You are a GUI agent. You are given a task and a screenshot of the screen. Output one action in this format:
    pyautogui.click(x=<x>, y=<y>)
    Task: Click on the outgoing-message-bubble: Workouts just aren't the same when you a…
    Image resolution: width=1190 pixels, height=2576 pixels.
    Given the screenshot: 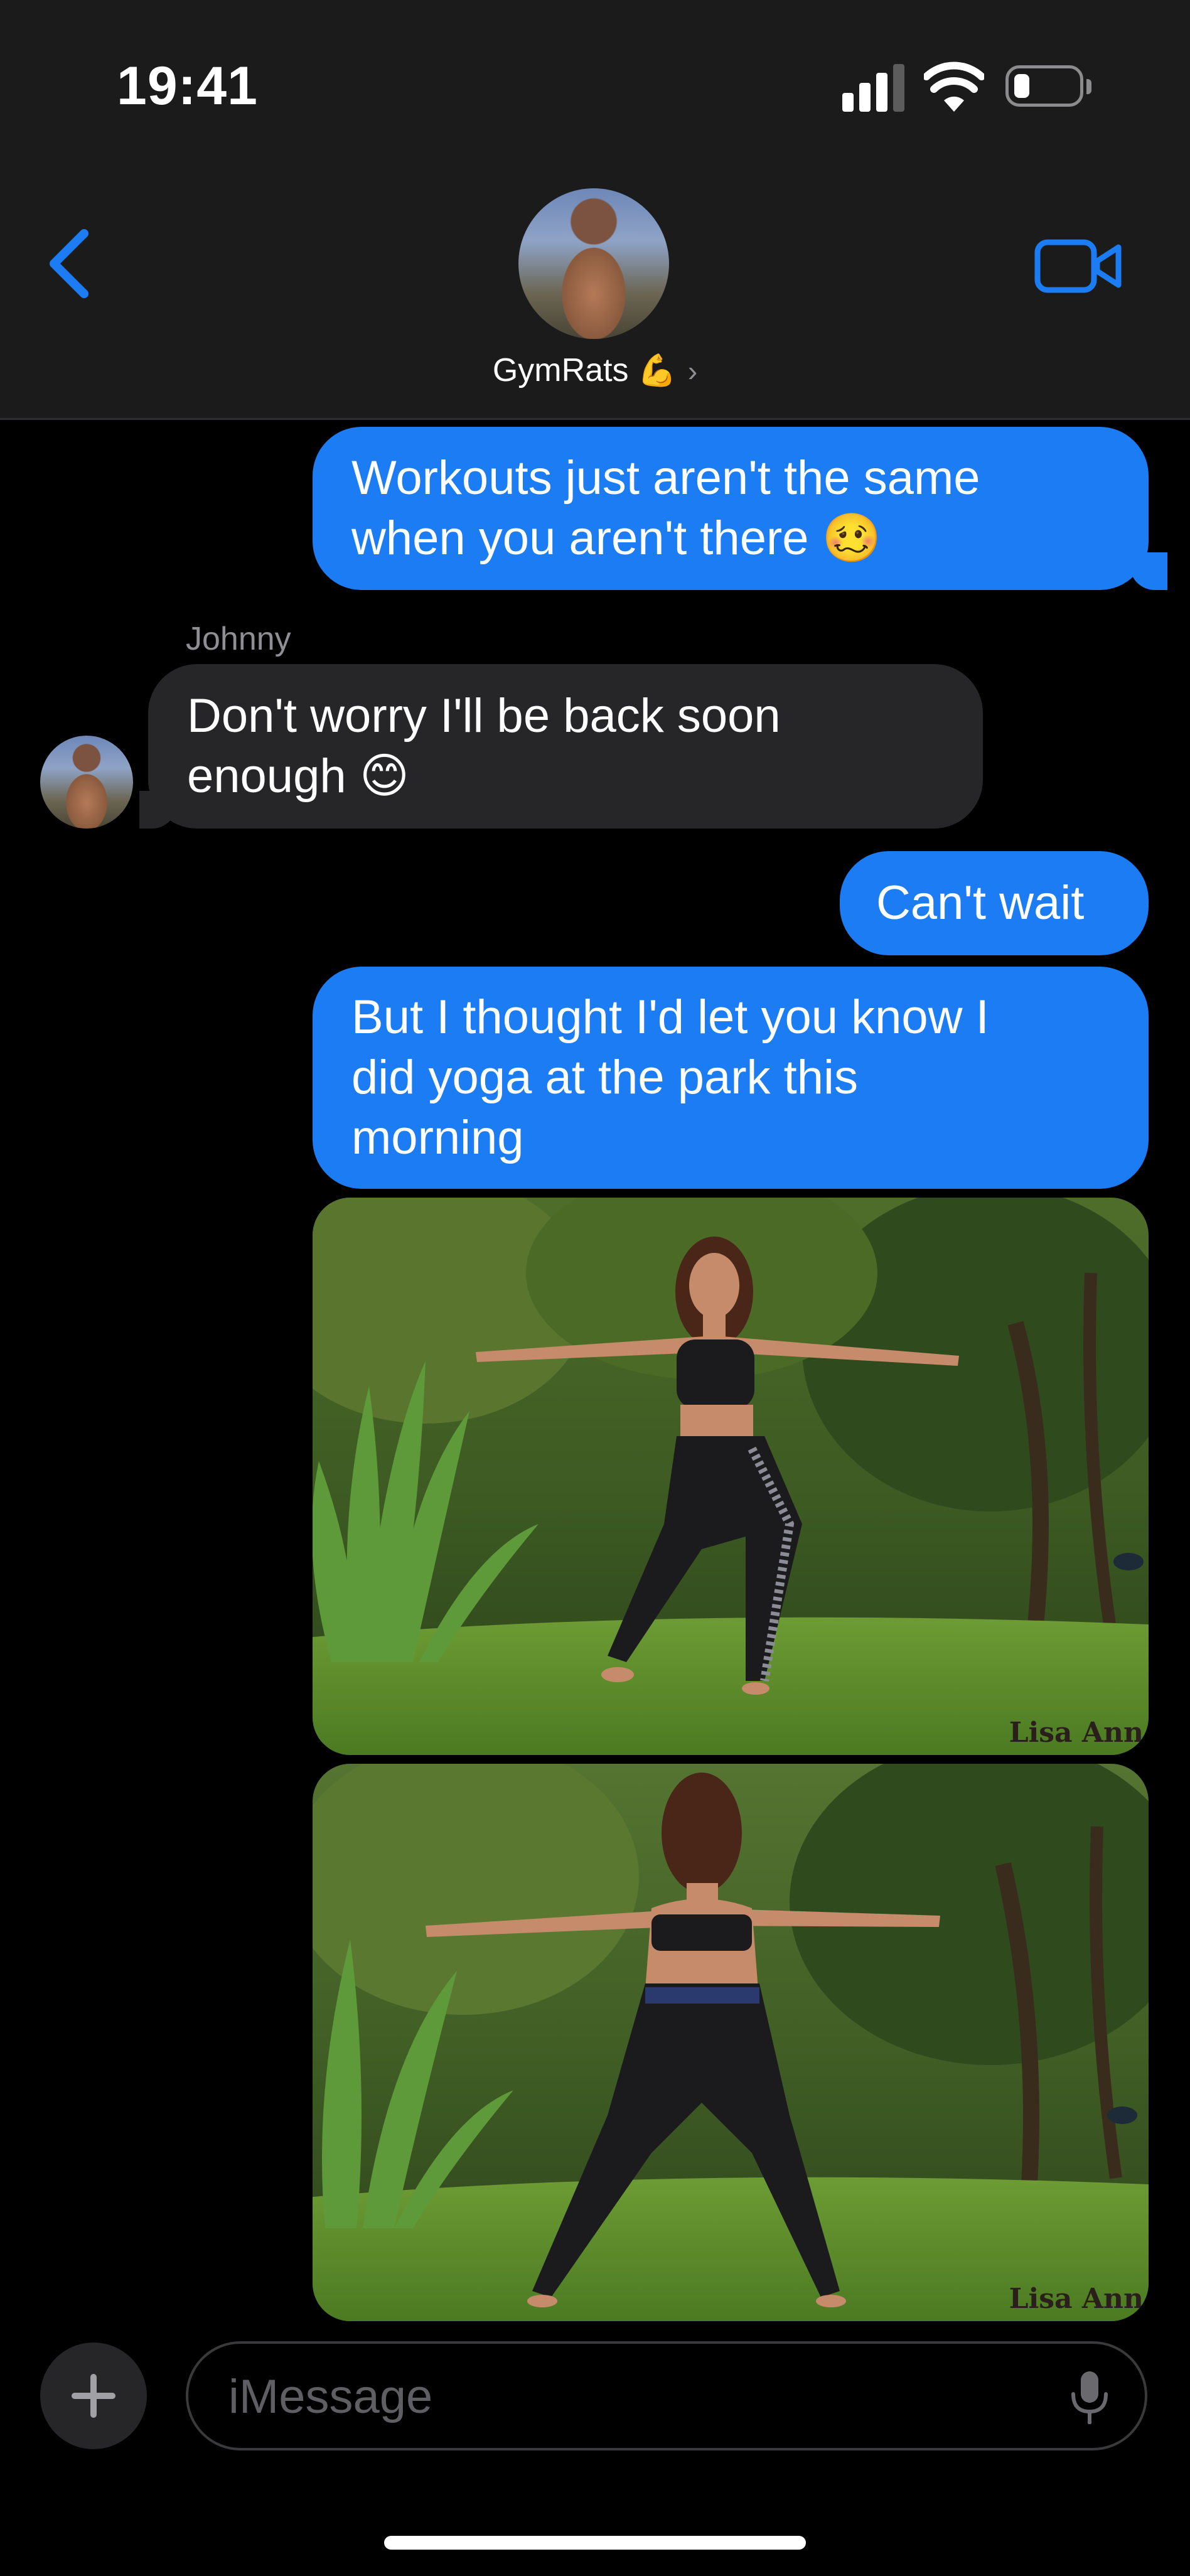 What is the action you would take?
    pyautogui.click(x=731, y=508)
    